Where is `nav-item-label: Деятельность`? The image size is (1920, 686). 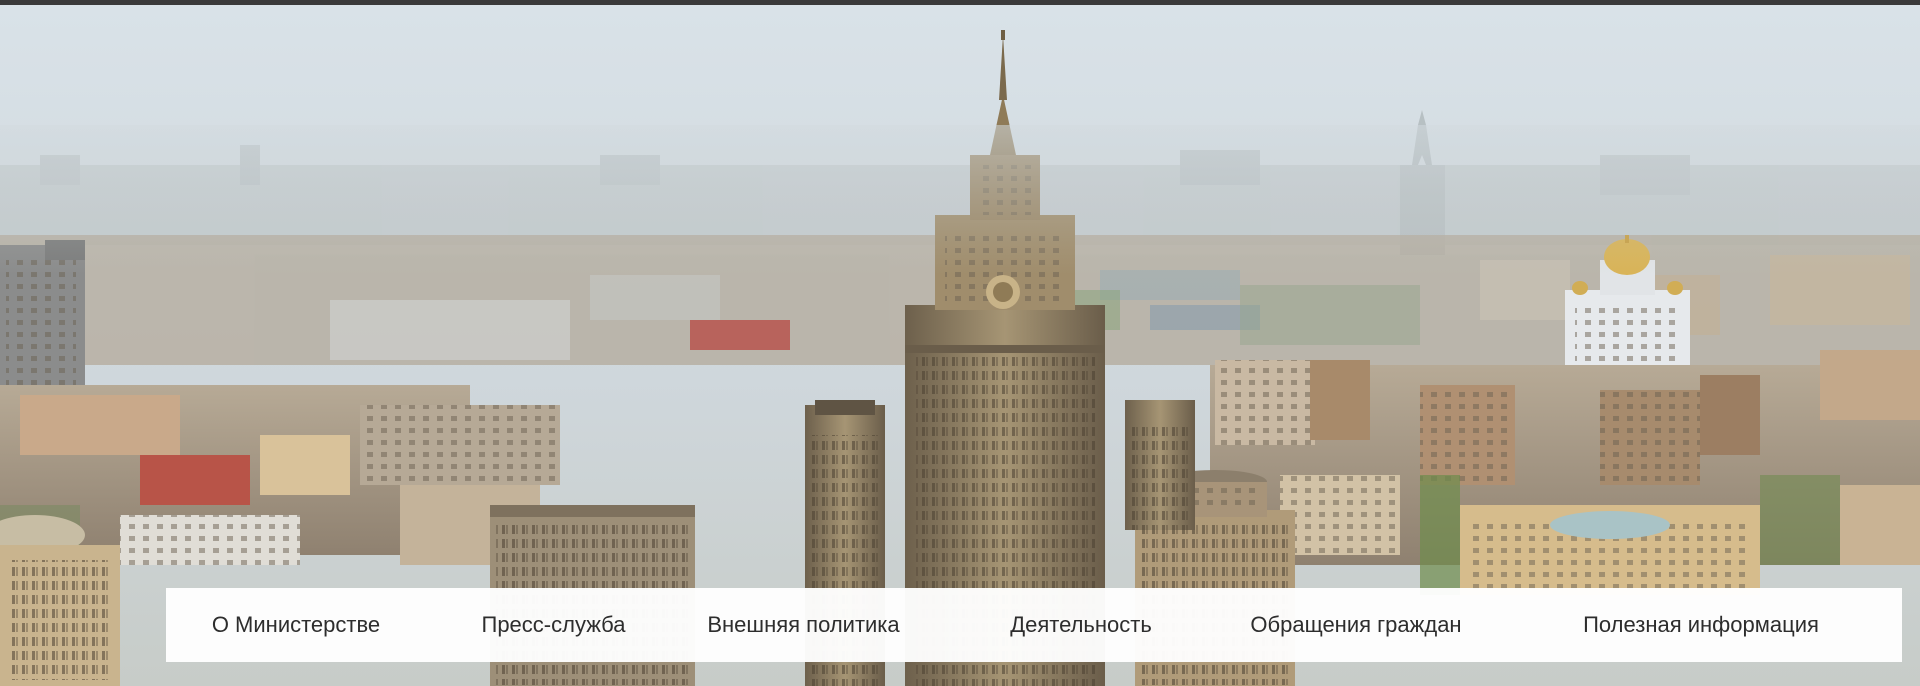
nav-item-label: Деятельность is located at coordinates (1081, 624).